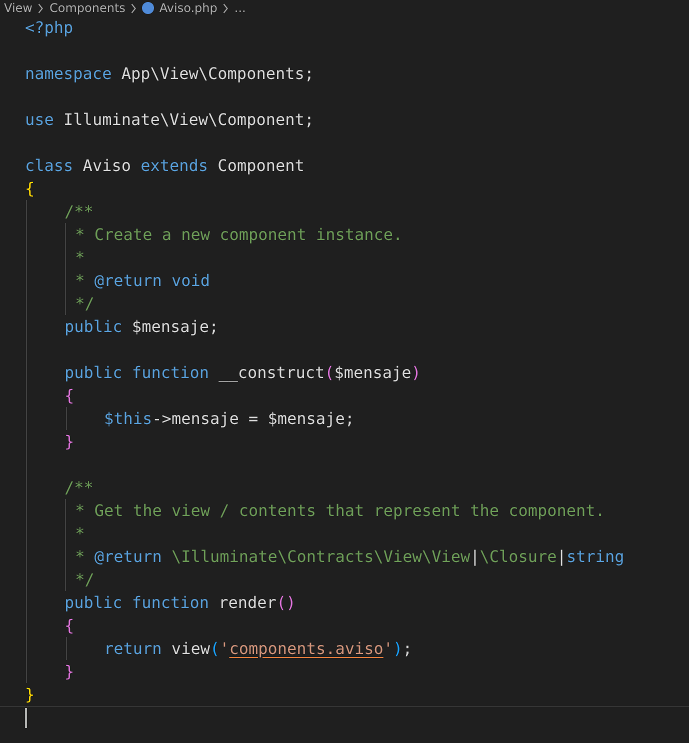 This screenshot has height=743, width=689. Describe the element at coordinates (141, 326) in the screenshot. I see `code-line: public $mensaje;` at that location.